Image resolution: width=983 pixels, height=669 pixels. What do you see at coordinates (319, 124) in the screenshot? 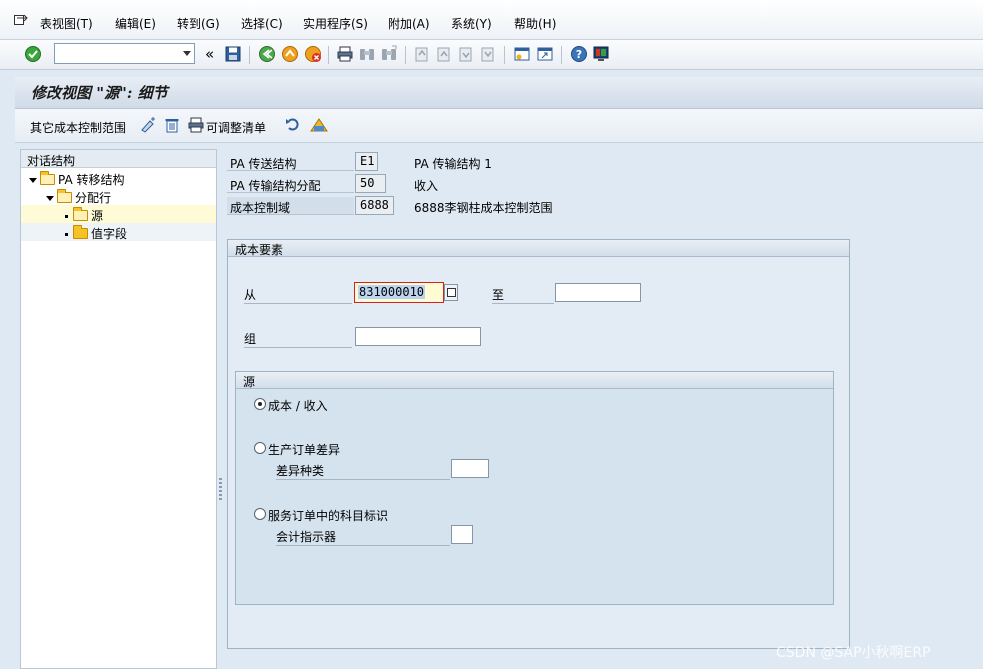
I see `transport-icon` at bounding box center [319, 124].